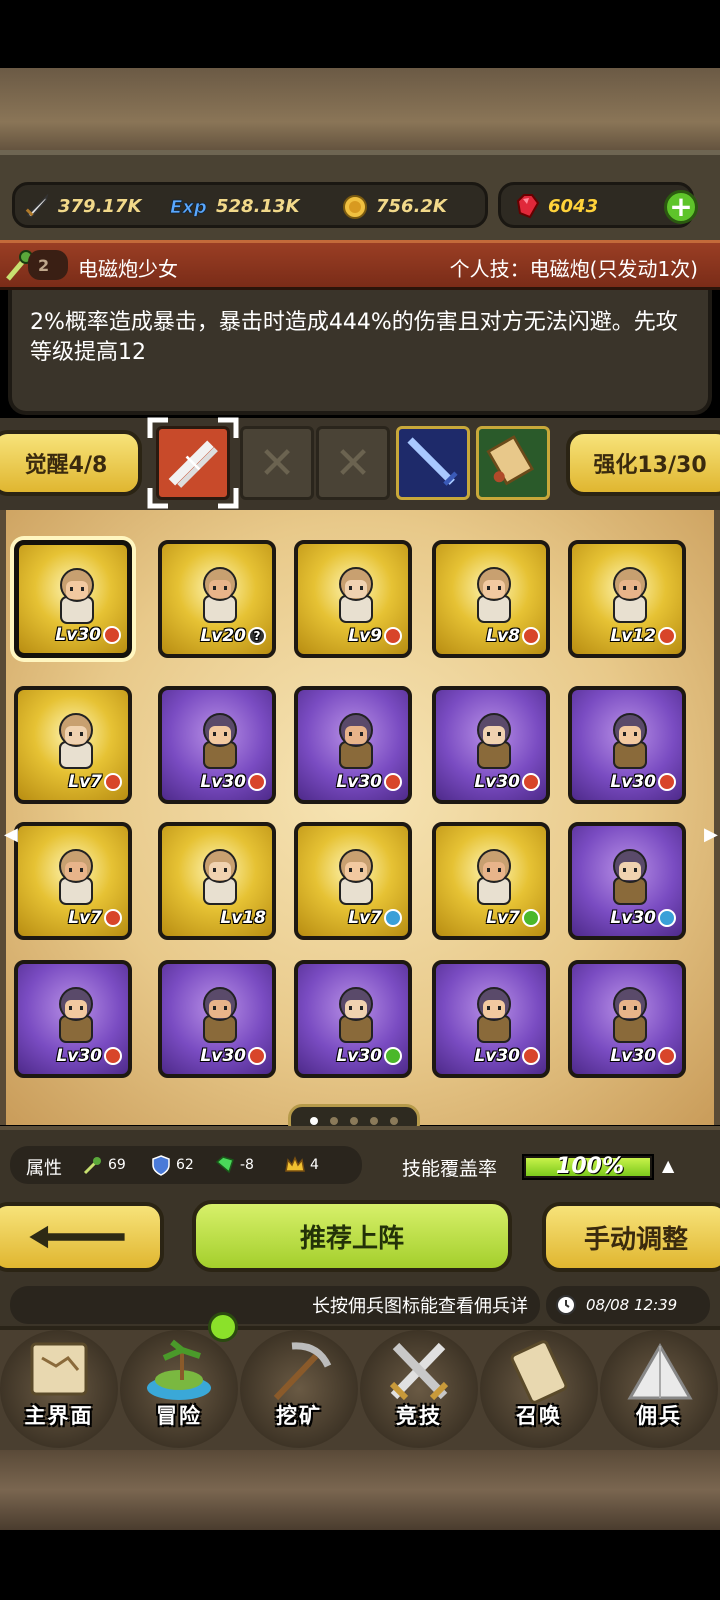  I want to click on hero-level-text: Lv7, so click(85, 918).